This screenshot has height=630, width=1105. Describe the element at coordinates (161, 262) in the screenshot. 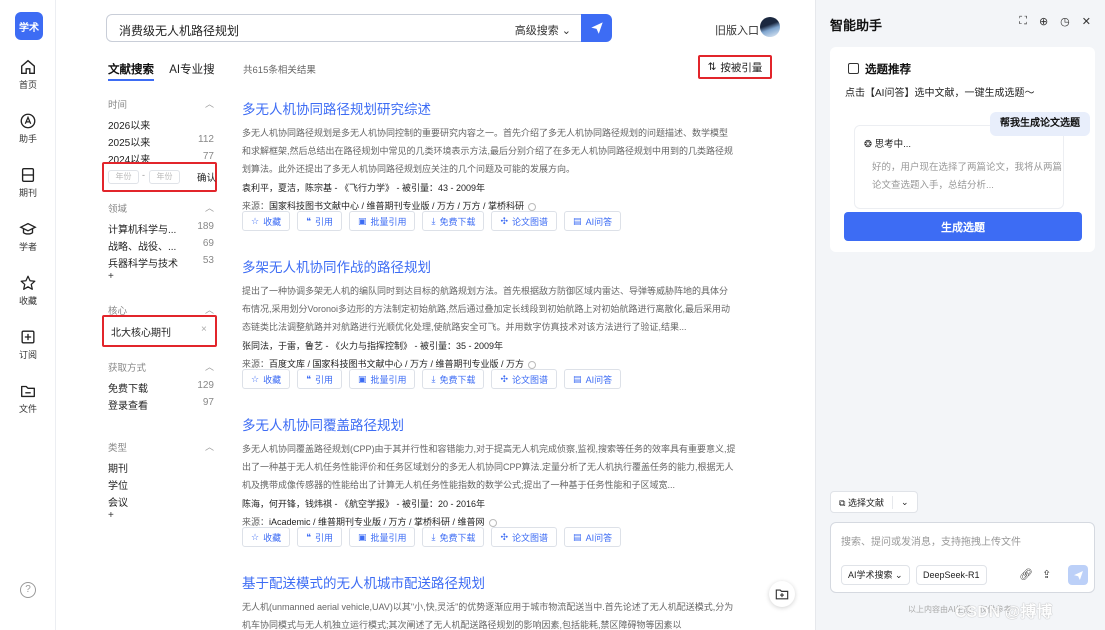

I see `filter-field-item: 兵器科学与技术 53` at that location.